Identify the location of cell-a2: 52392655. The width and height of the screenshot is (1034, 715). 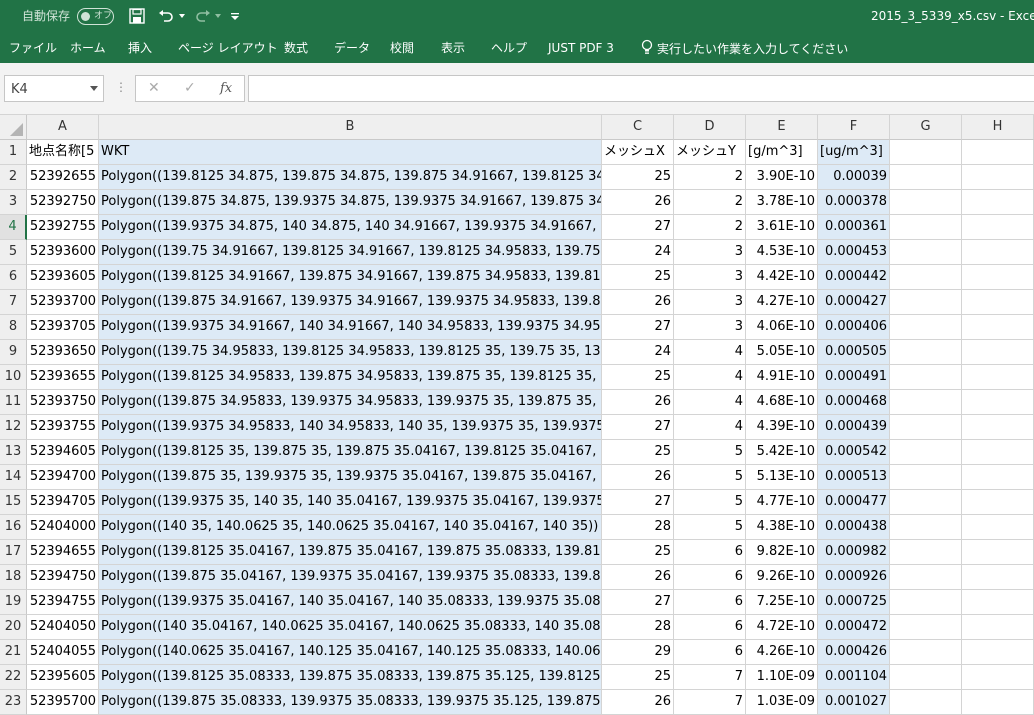
(63, 177).